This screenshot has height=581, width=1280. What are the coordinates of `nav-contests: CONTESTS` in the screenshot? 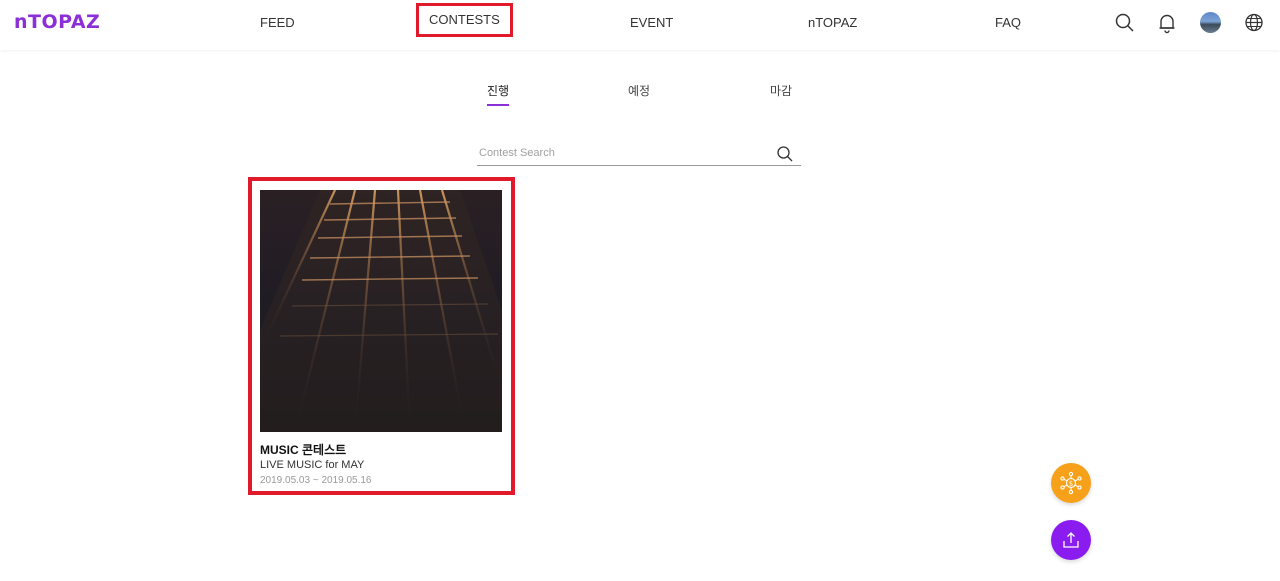 It's located at (464, 20).